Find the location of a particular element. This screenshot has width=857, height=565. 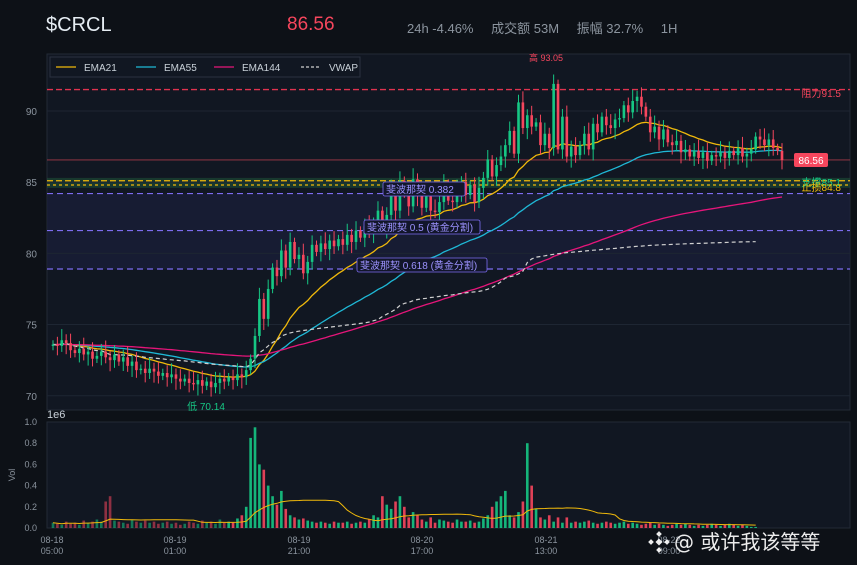

x-tick-date: 08-21 is located at coordinates (545, 540).